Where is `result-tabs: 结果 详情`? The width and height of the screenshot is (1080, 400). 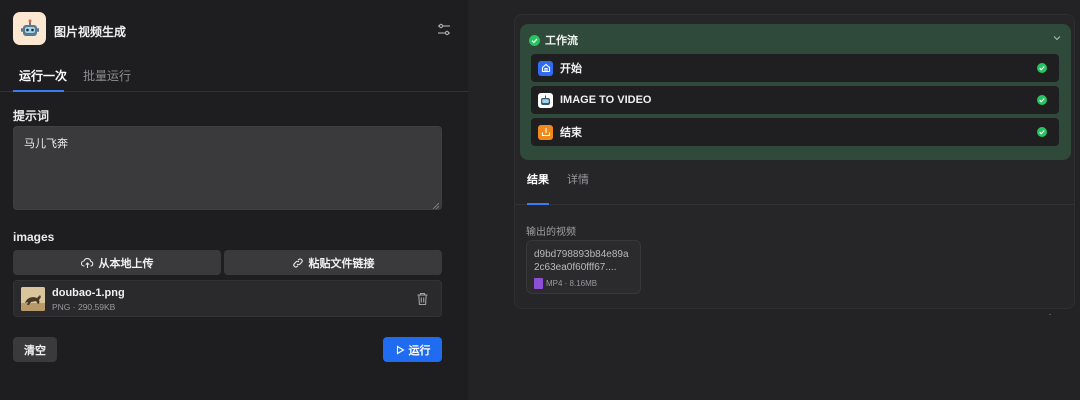
result-tabs: 结果 详情 is located at coordinates (794, 187).